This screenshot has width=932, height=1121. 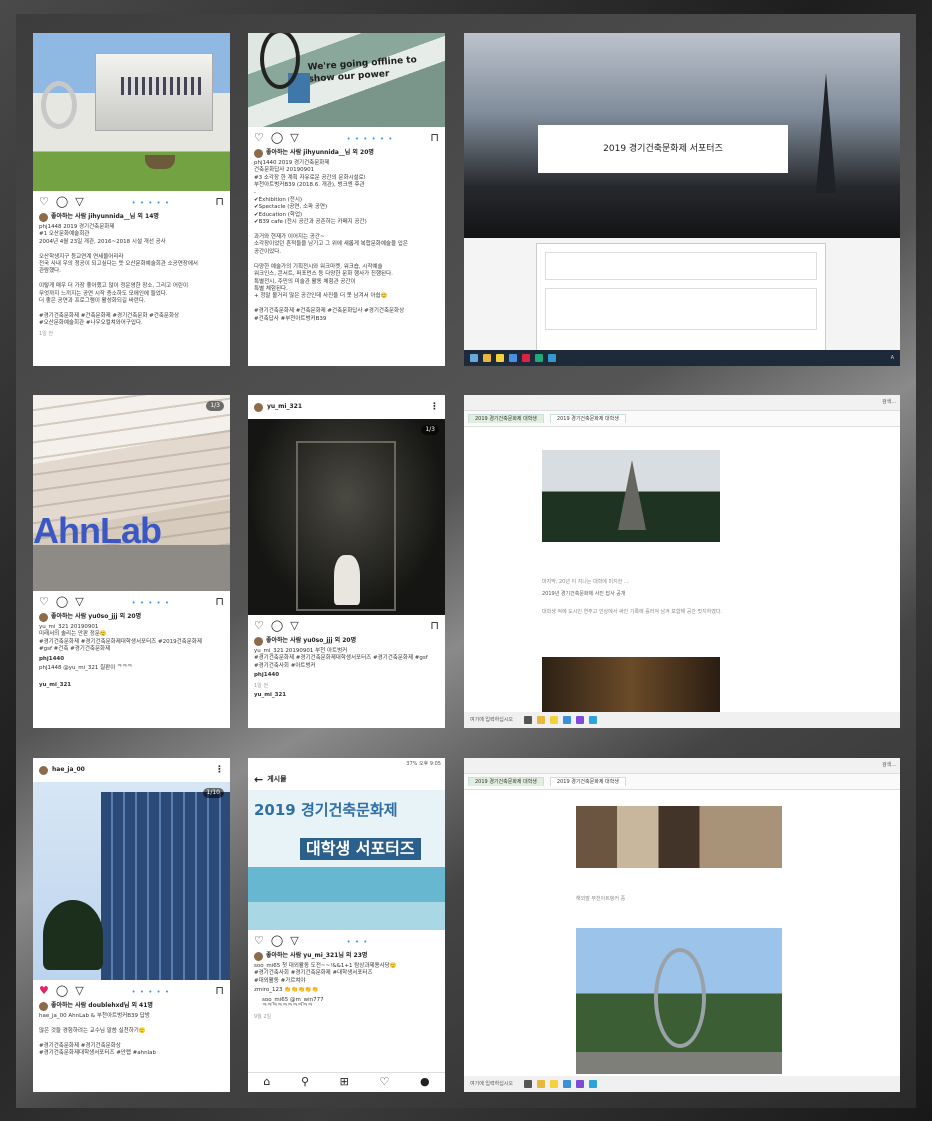 I want to click on post-username: hae_ja_00, so click(x=68, y=770).